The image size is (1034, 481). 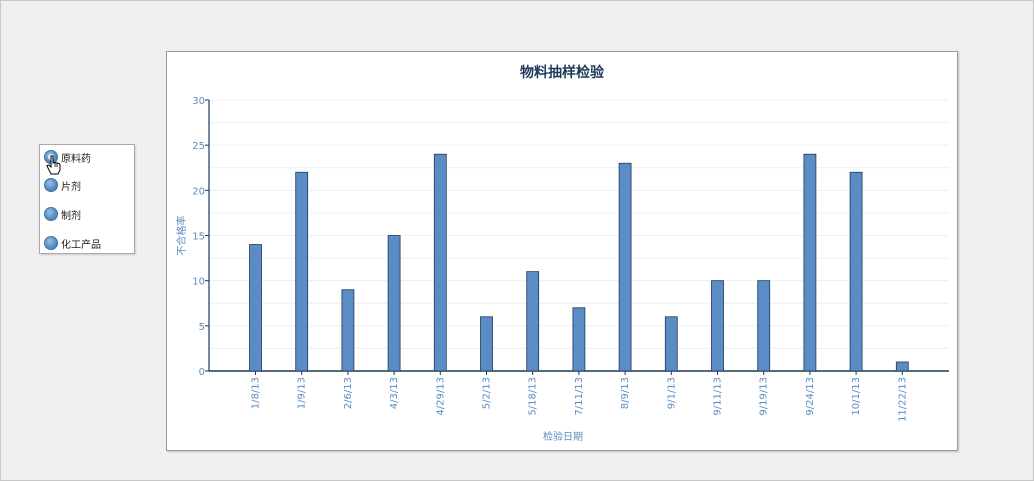 What do you see at coordinates (198, 191) in the screenshot?
I see `y-tick-label: 20` at bounding box center [198, 191].